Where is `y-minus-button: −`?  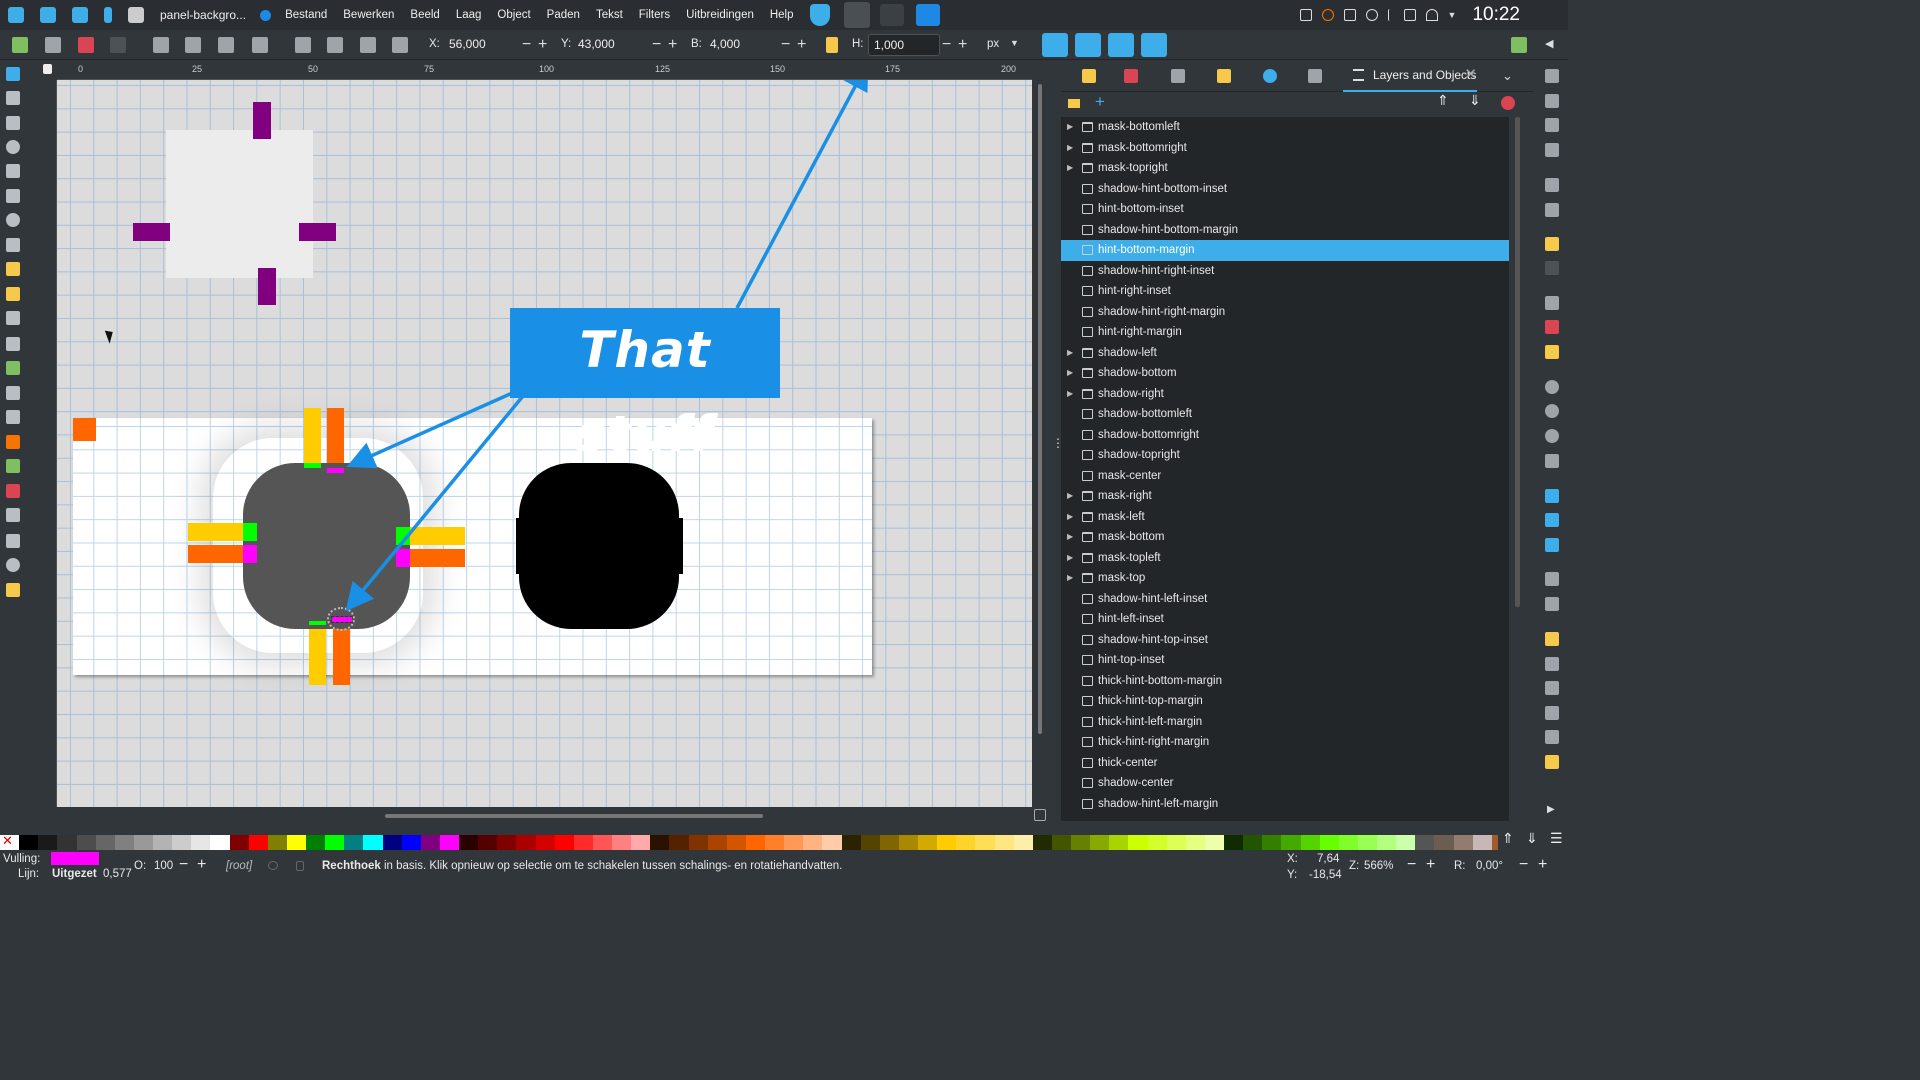 y-minus-button: − is located at coordinates (656, 45).